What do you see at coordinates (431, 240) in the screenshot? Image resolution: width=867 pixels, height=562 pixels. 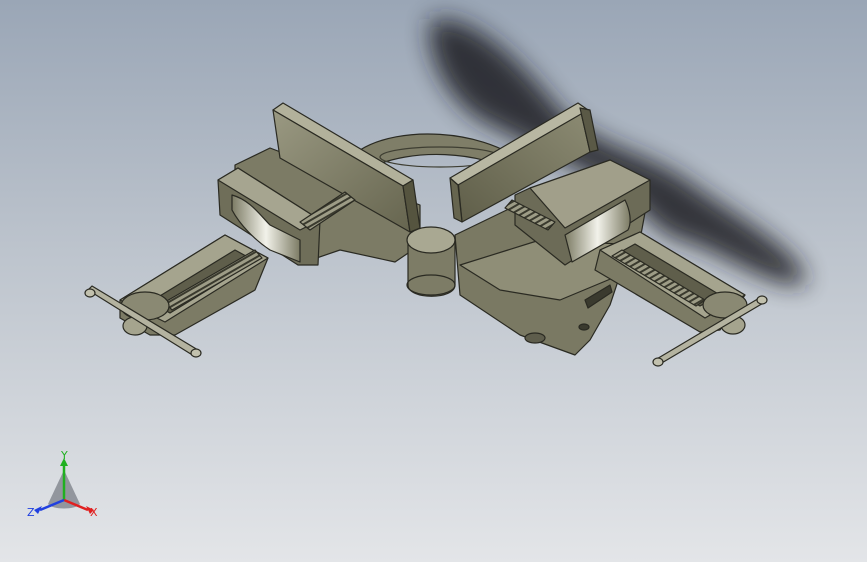 I see `center-post-top` at bounding box center [431, 240].